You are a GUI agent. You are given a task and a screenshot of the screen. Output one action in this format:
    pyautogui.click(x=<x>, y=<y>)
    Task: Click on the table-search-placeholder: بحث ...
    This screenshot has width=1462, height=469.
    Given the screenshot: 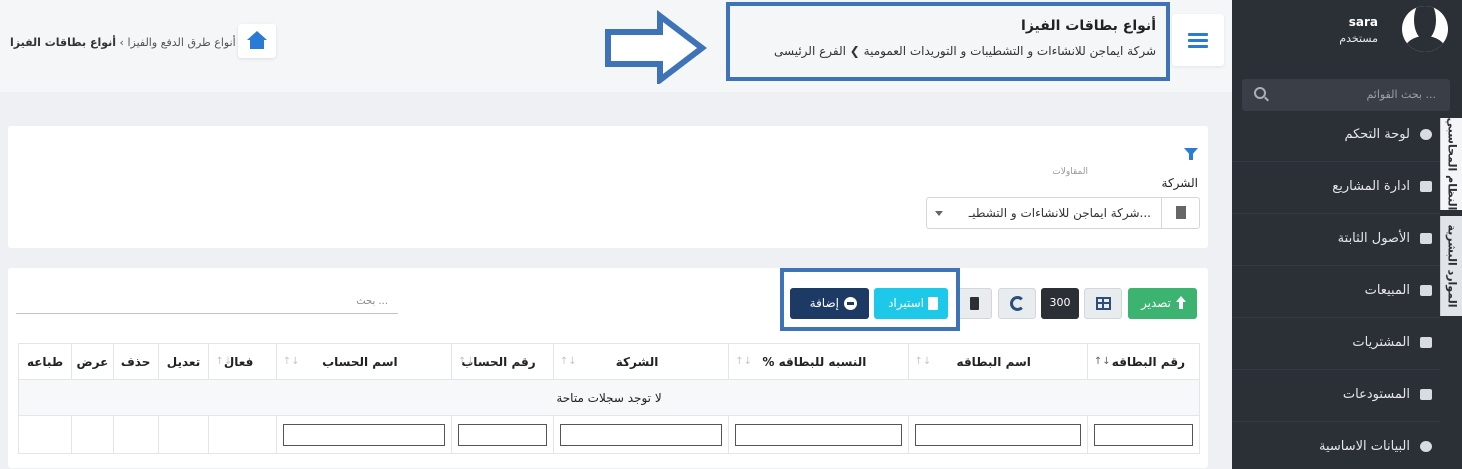 What is the action you would take?
    pyautogui.click(x=372, y=301)
    